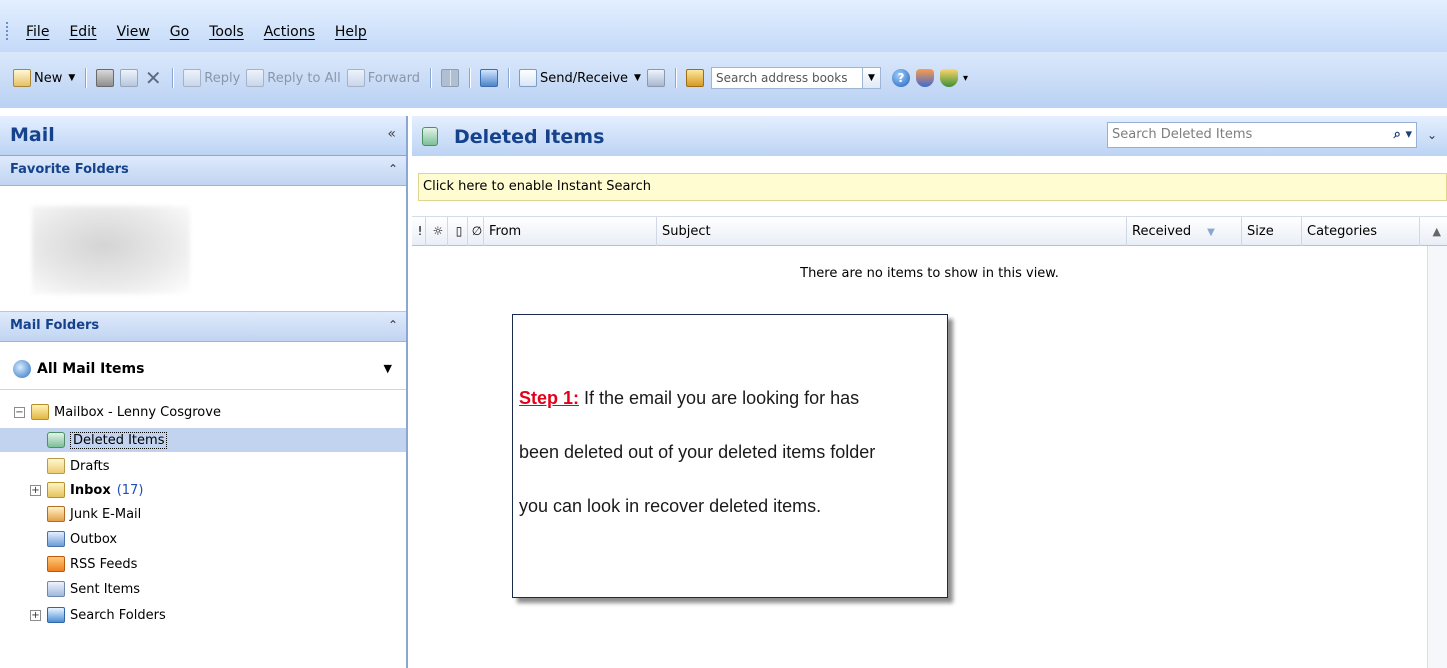 The height and width of the screenshot is (668, 1447). I want to click on tree-item-drafts: Drafts, so click(78, 466).